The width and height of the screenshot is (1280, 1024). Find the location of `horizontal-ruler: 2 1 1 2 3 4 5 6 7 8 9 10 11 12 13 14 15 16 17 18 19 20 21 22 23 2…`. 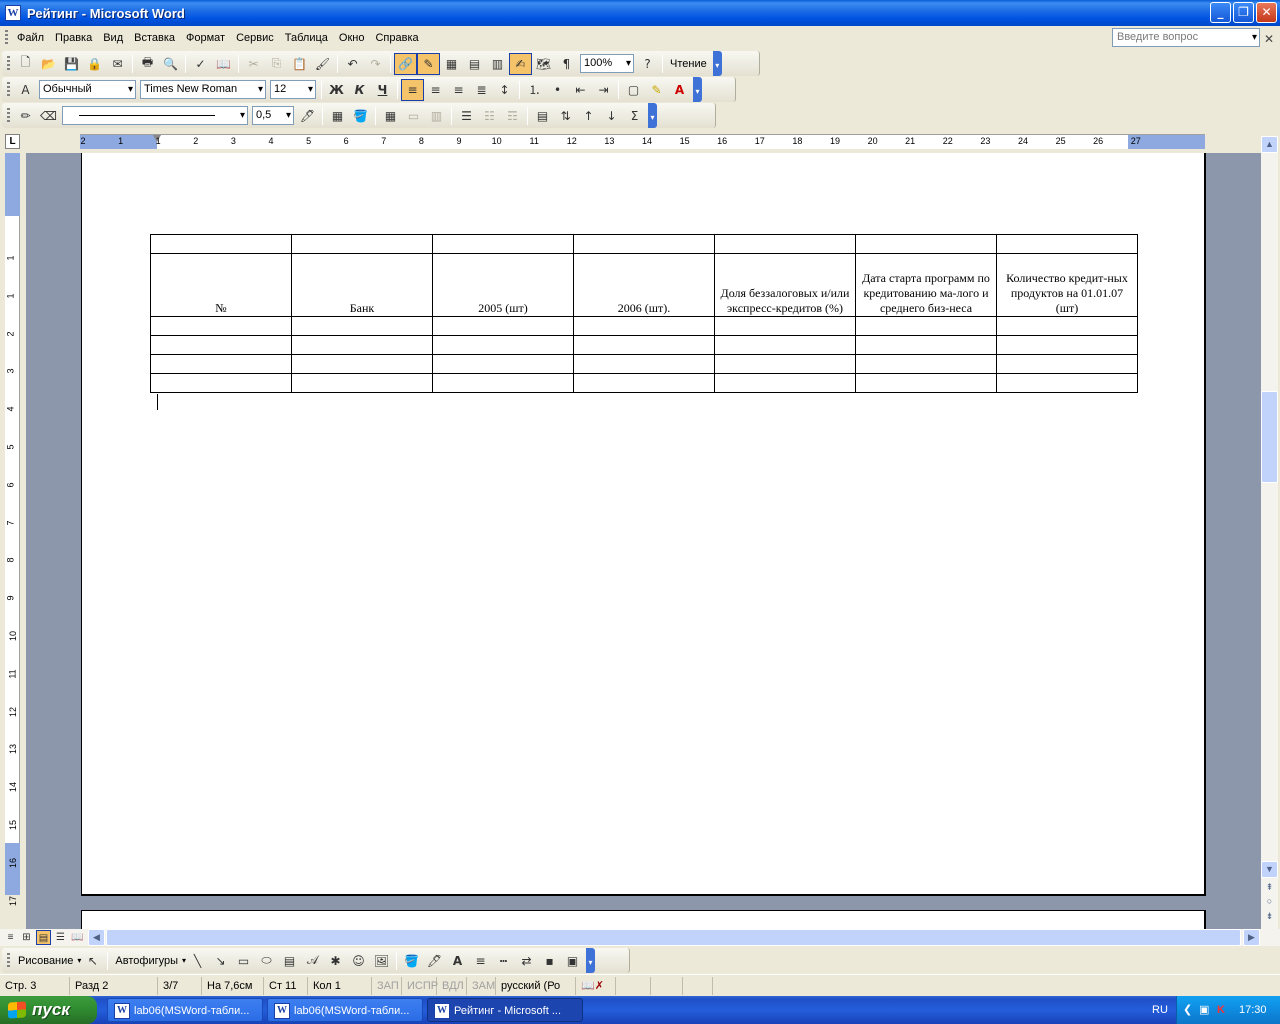

horizontal-ruler: 2 1 1 2 3 4 5 6 7 8 9 10 11 12 13 14 15 16 17 18 19 20 21 22 23 2… is located at coordinates (642, 141).